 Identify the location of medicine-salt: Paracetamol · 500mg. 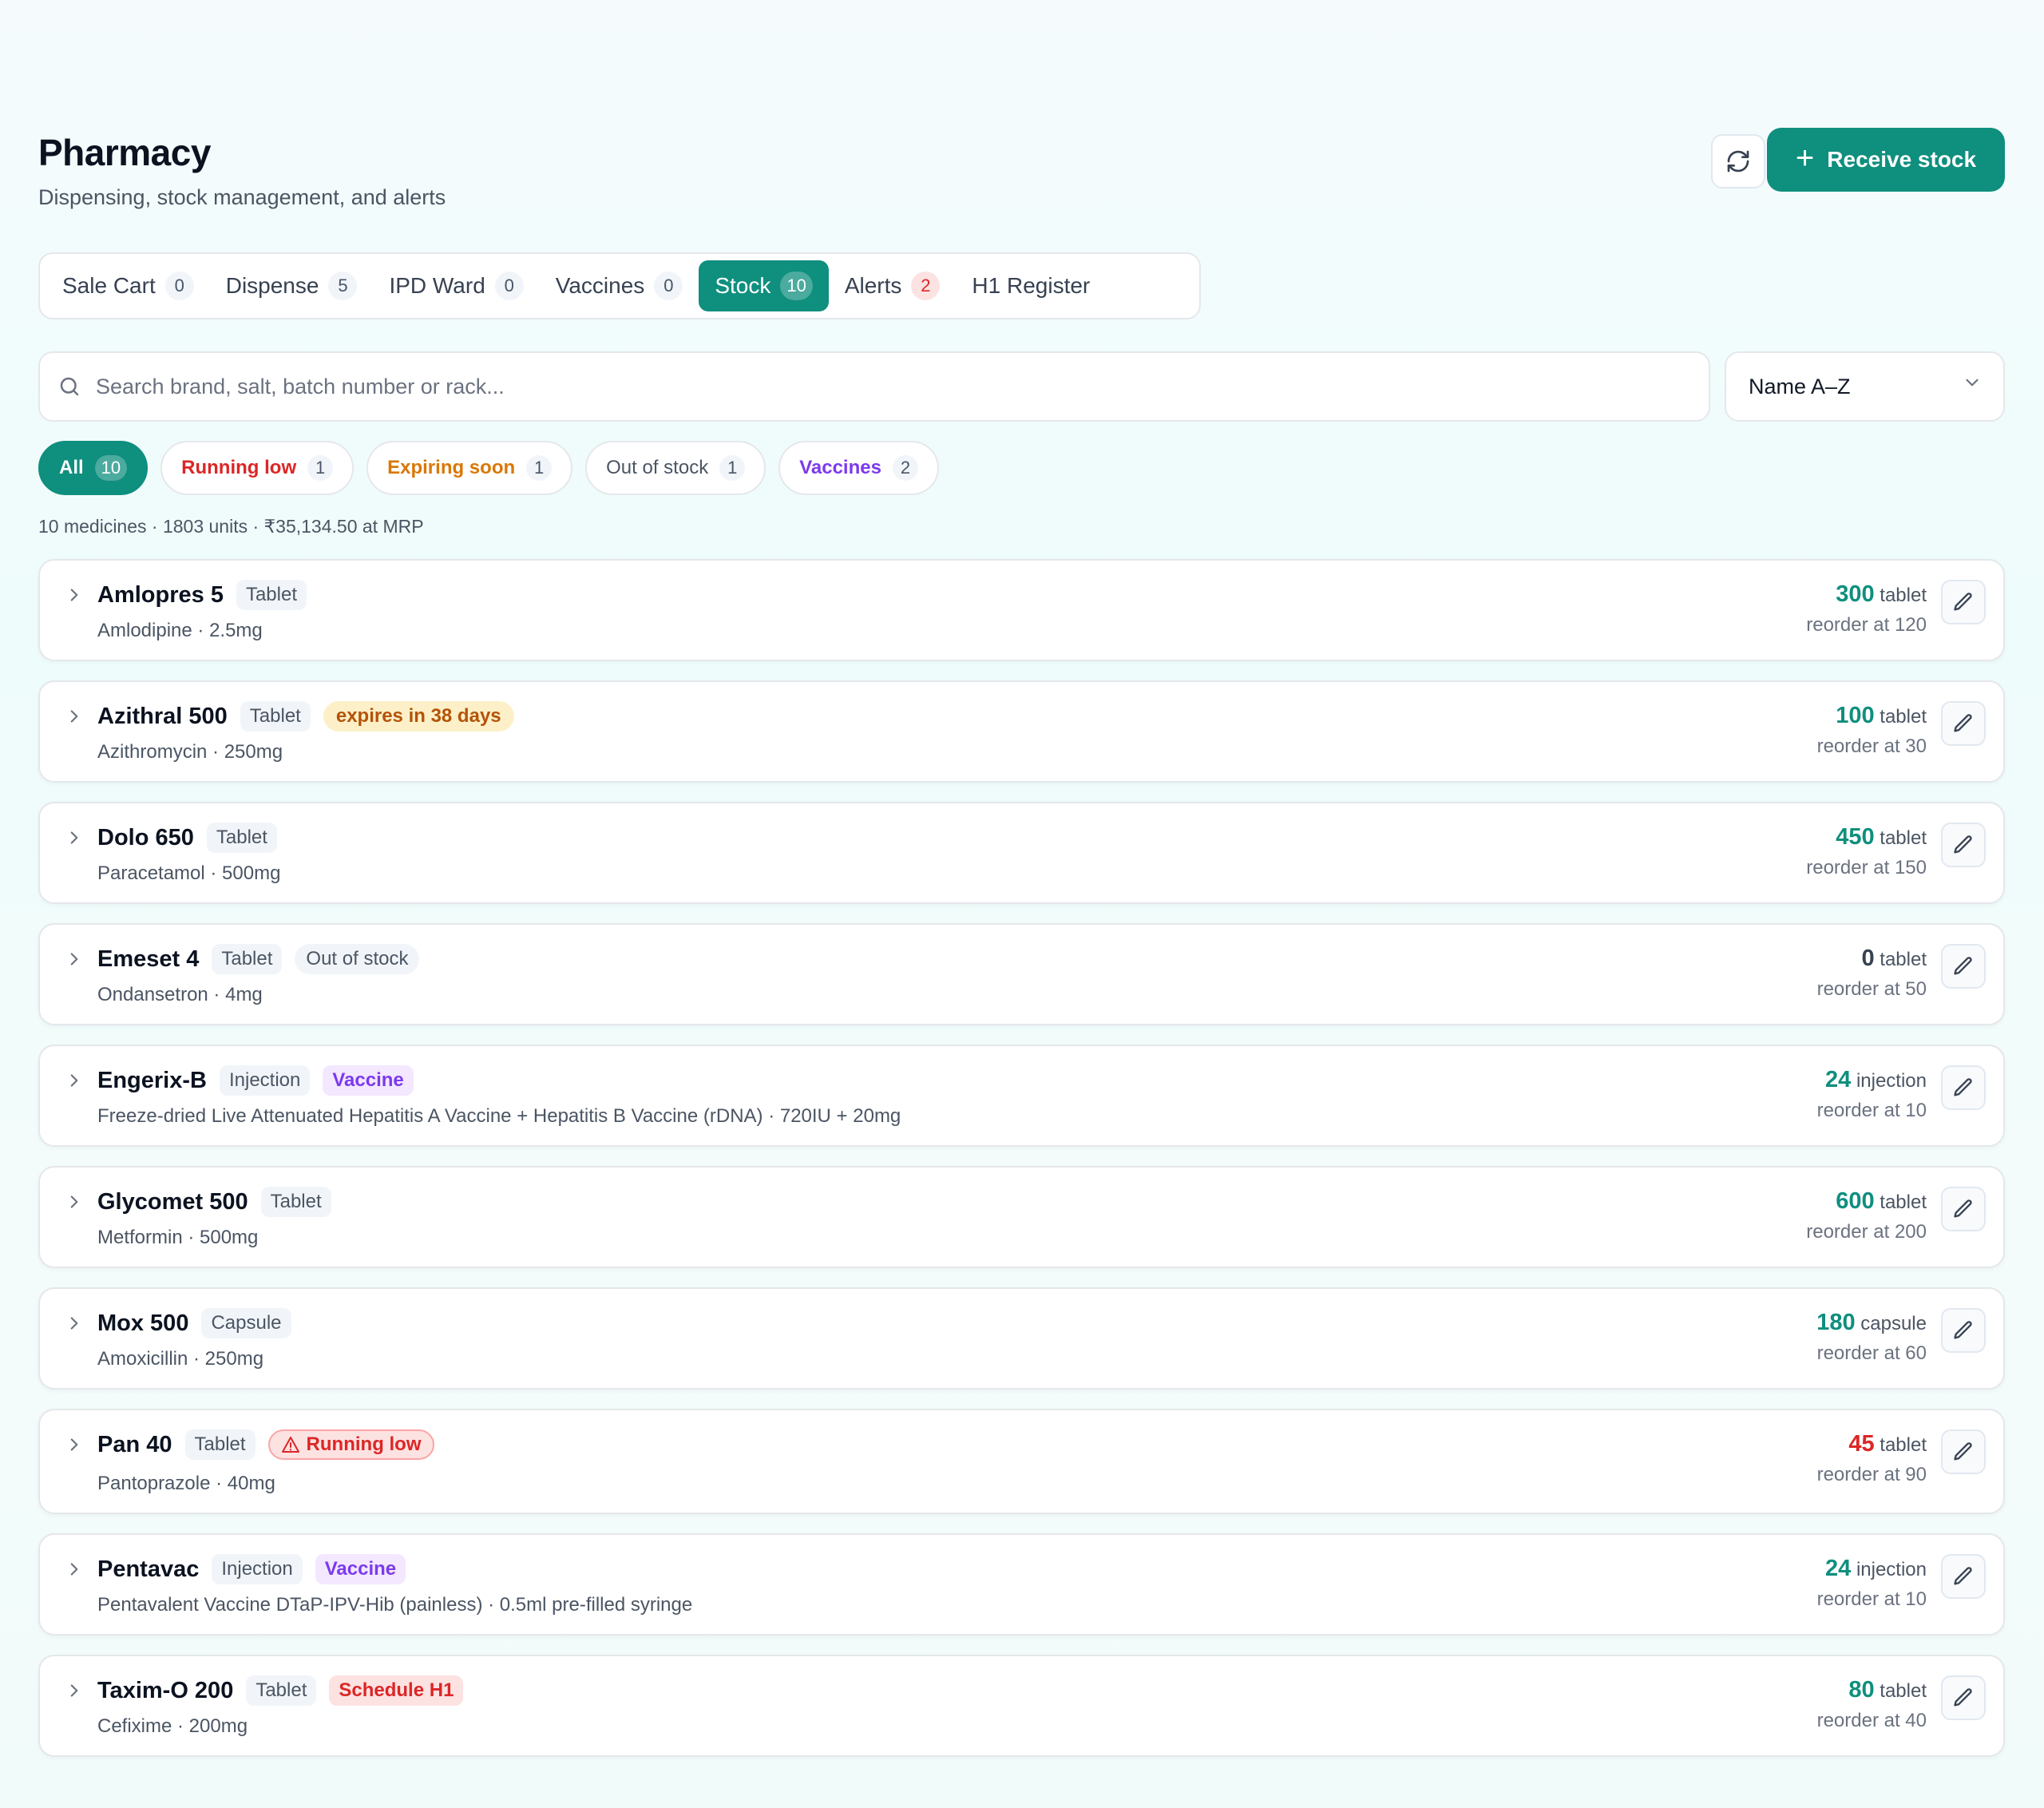
(189, 873).